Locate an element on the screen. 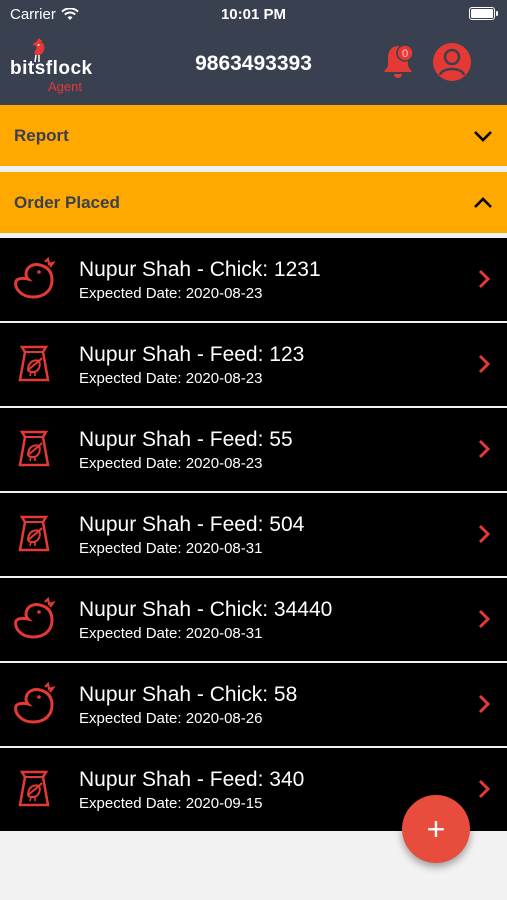 The image size is (507, 900). profile-button is located at coordinates (452, 62).